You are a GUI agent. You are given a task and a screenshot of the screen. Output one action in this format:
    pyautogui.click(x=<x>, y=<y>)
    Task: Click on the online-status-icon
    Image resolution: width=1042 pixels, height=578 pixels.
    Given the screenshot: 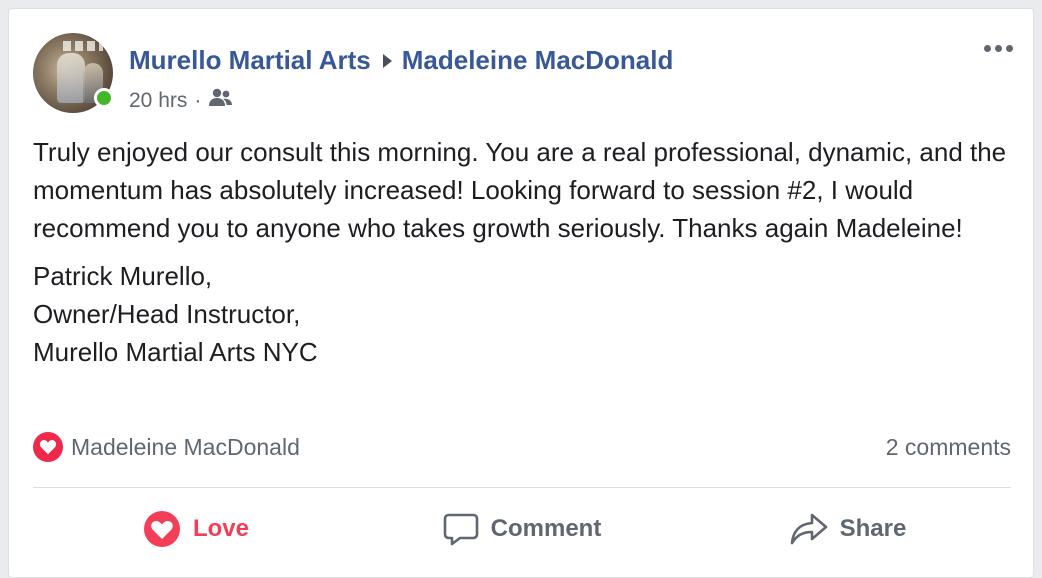 What is the action you would take?
    pyautogui.click(x=104, y=98)
    